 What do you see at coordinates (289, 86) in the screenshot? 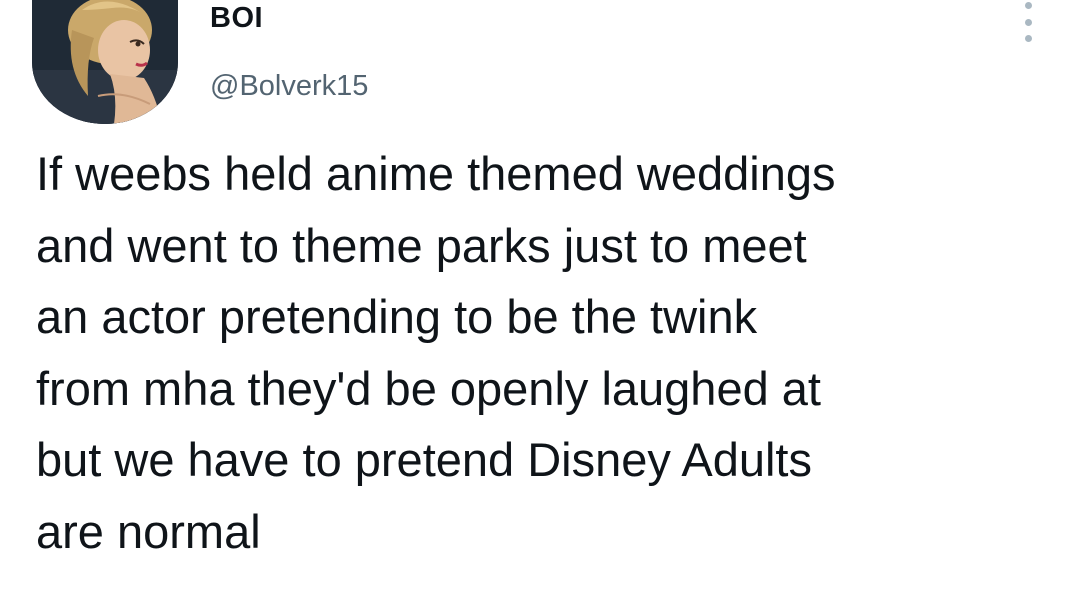
I see `author-handle: @Bolverk15` at bounding box center [289, 86].